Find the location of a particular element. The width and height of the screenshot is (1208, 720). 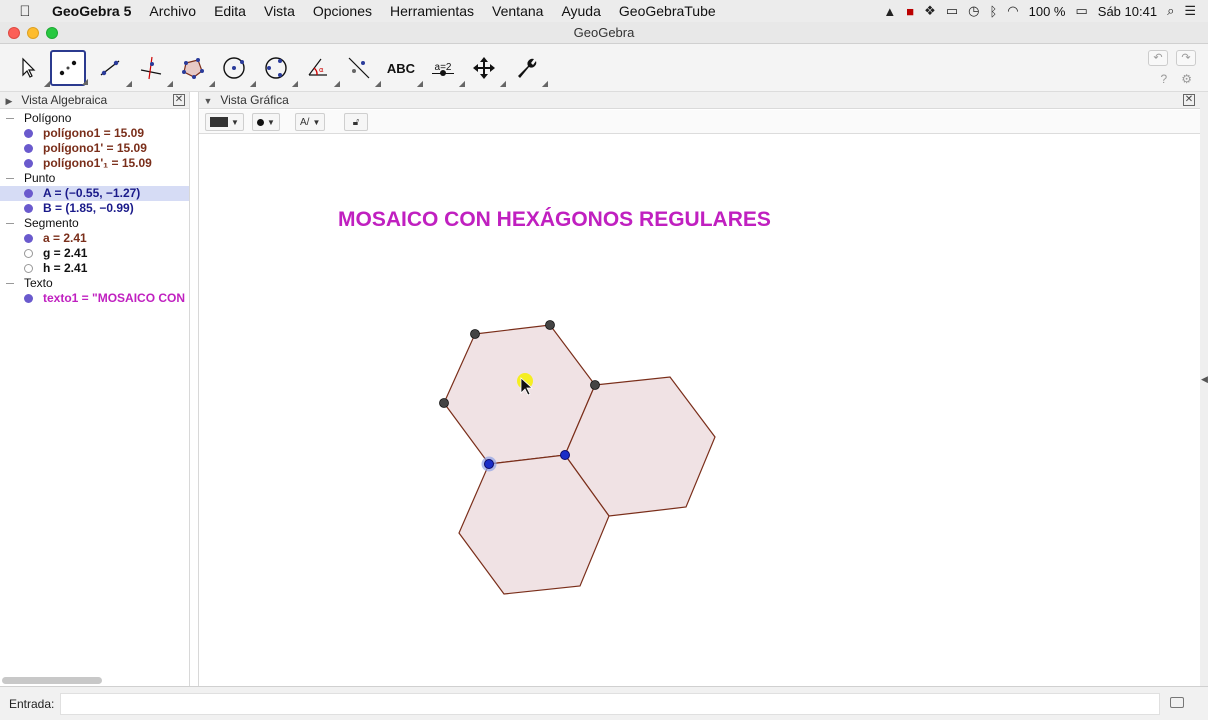

text-tool-button: ABC ◢ is located at coordinates (403, 69).